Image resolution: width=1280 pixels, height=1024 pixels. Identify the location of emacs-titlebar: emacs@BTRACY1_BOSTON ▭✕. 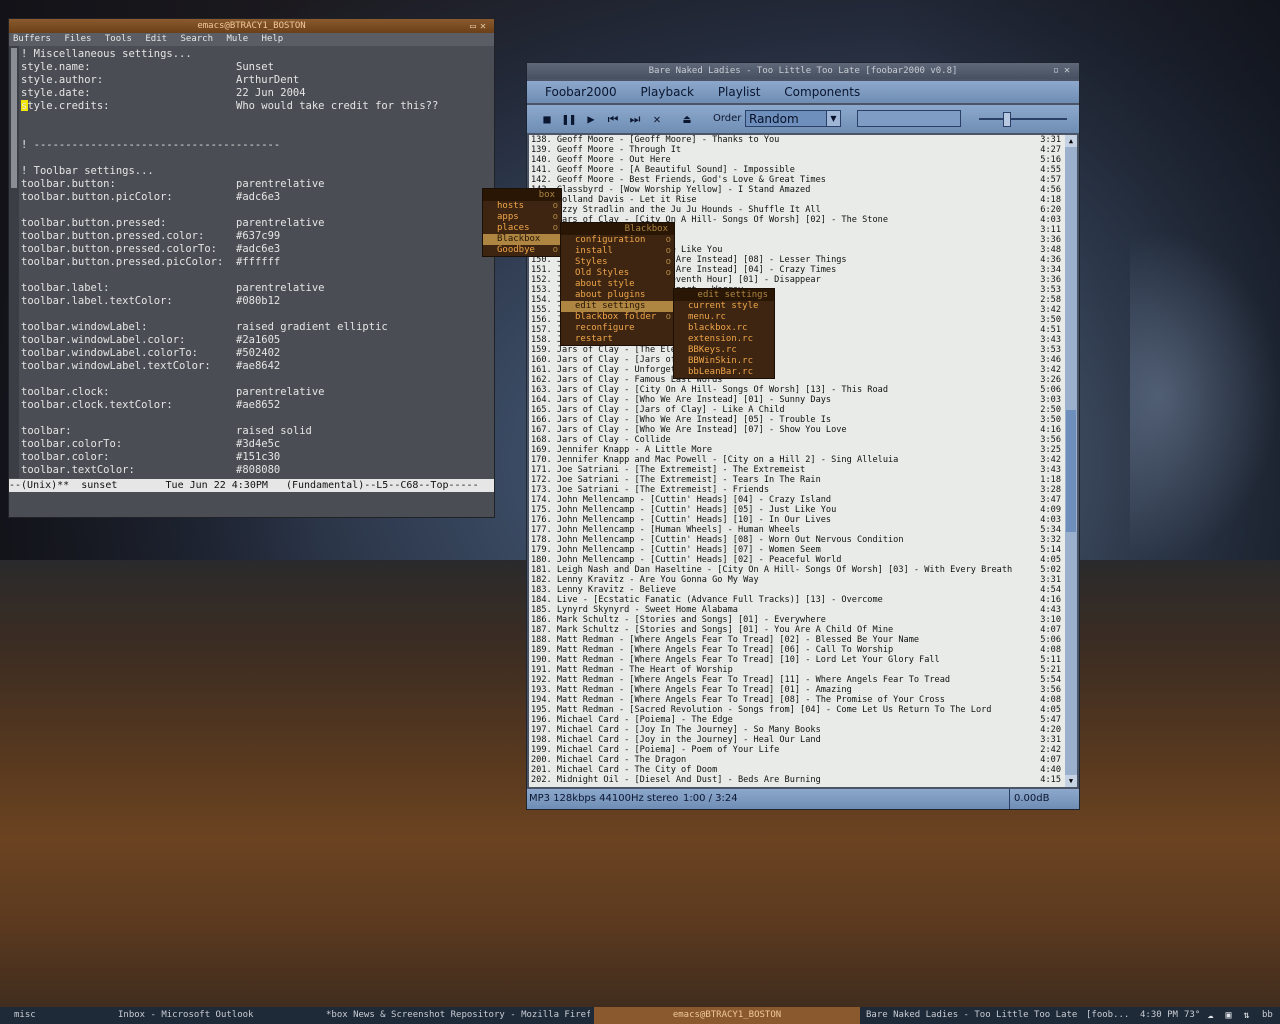
(251, 26).